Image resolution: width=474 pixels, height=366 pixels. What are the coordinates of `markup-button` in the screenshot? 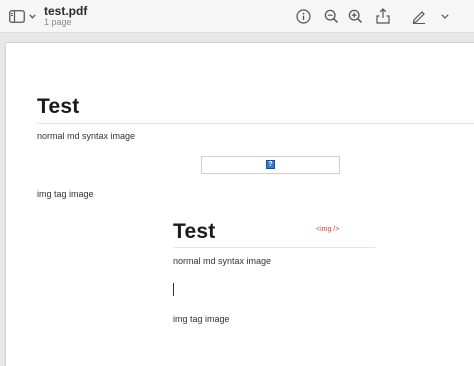 It's located at (419, 16).